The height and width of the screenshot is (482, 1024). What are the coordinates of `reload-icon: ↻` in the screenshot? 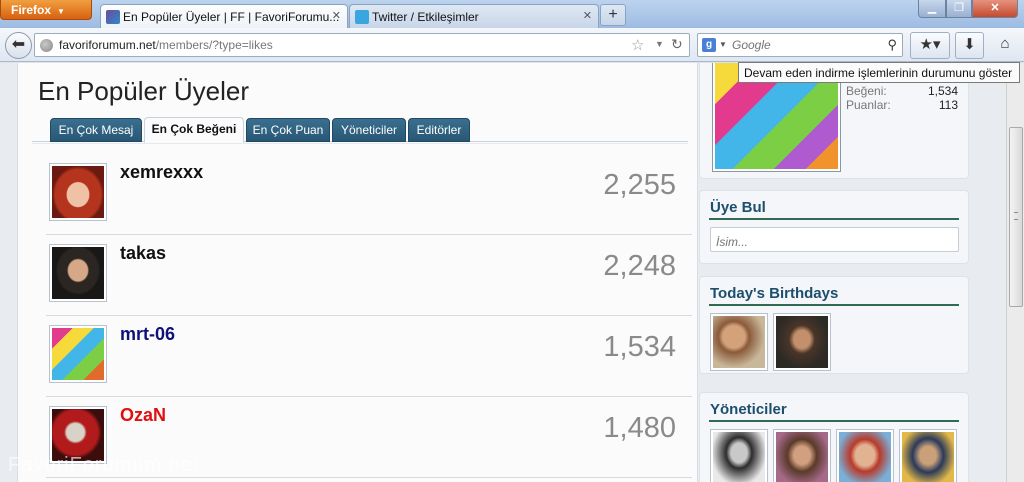 It's located at (677, 44).